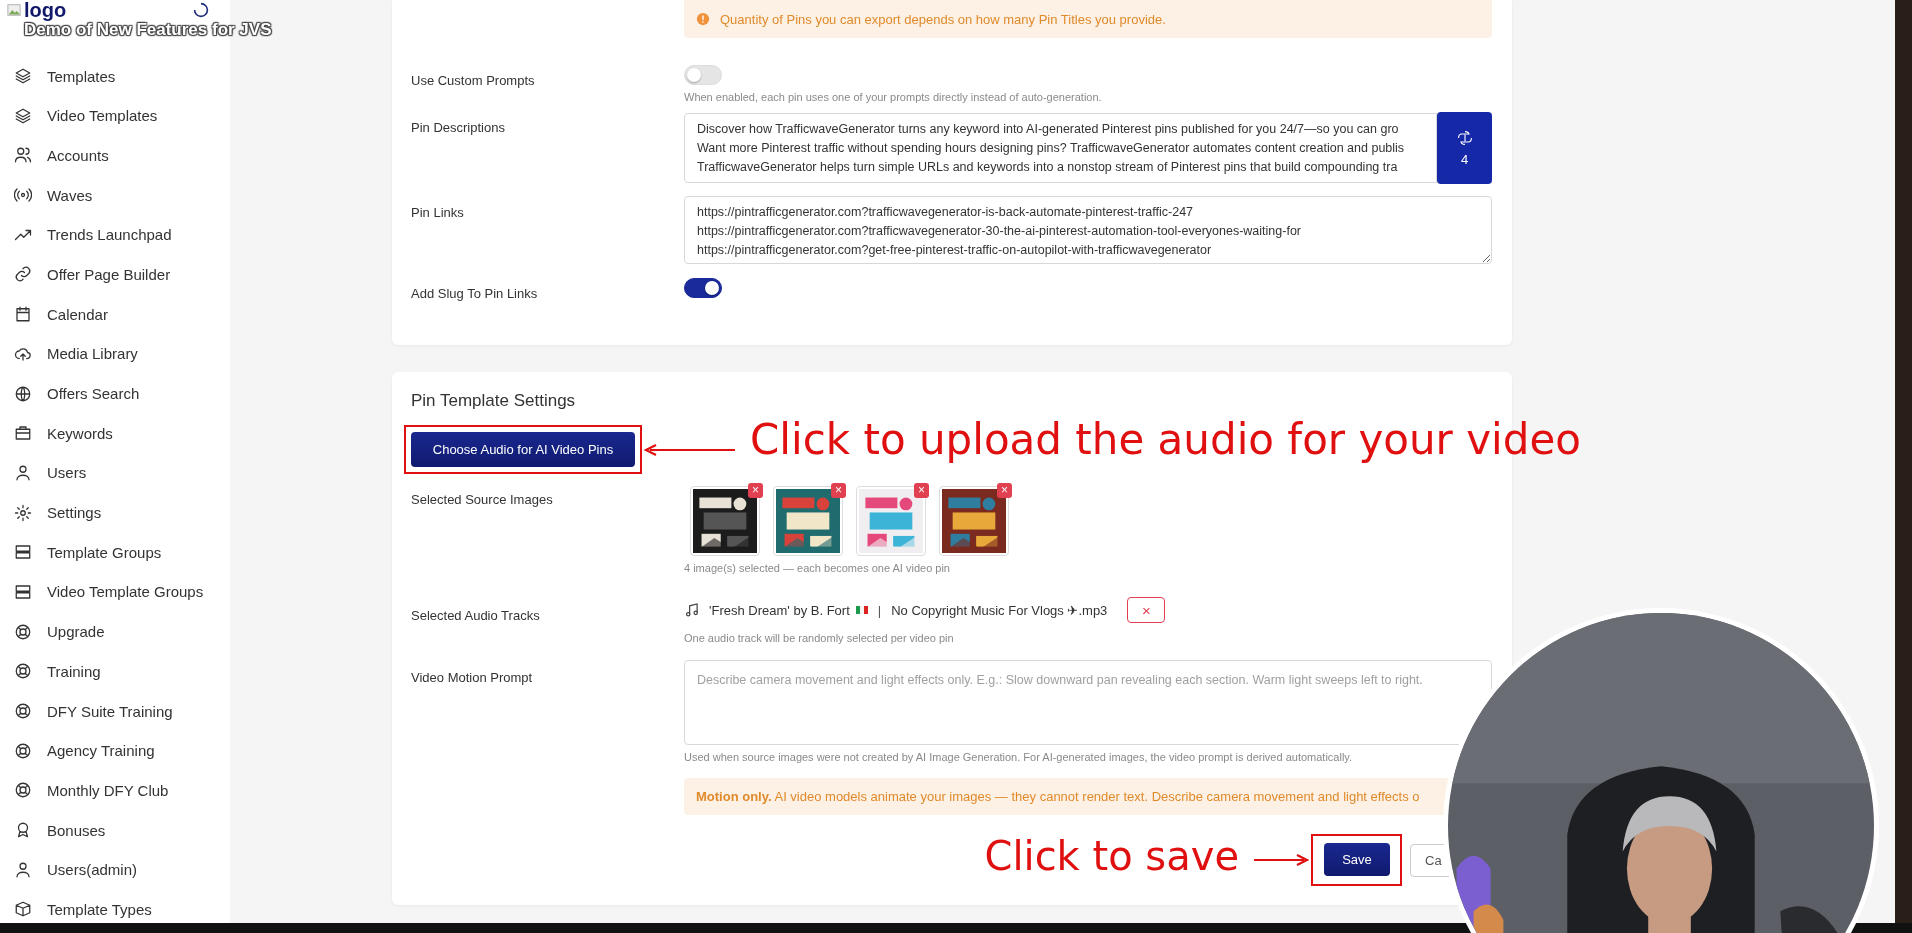 The image size is (1912, 933). Describe the element at coordinates (691, 610) in the screenshot. I see `music-note-icon` at that location.